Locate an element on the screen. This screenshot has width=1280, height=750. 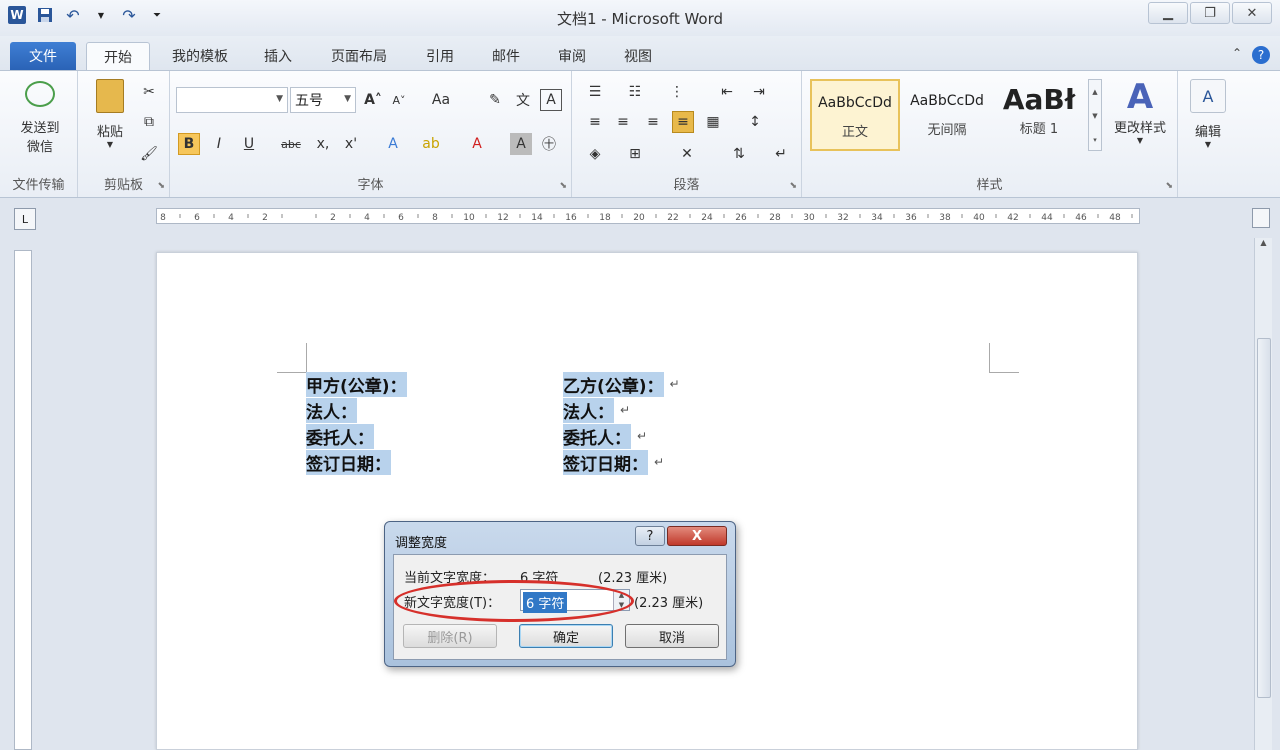
change-case-icon: Aa is located at coordinates (441, 100).